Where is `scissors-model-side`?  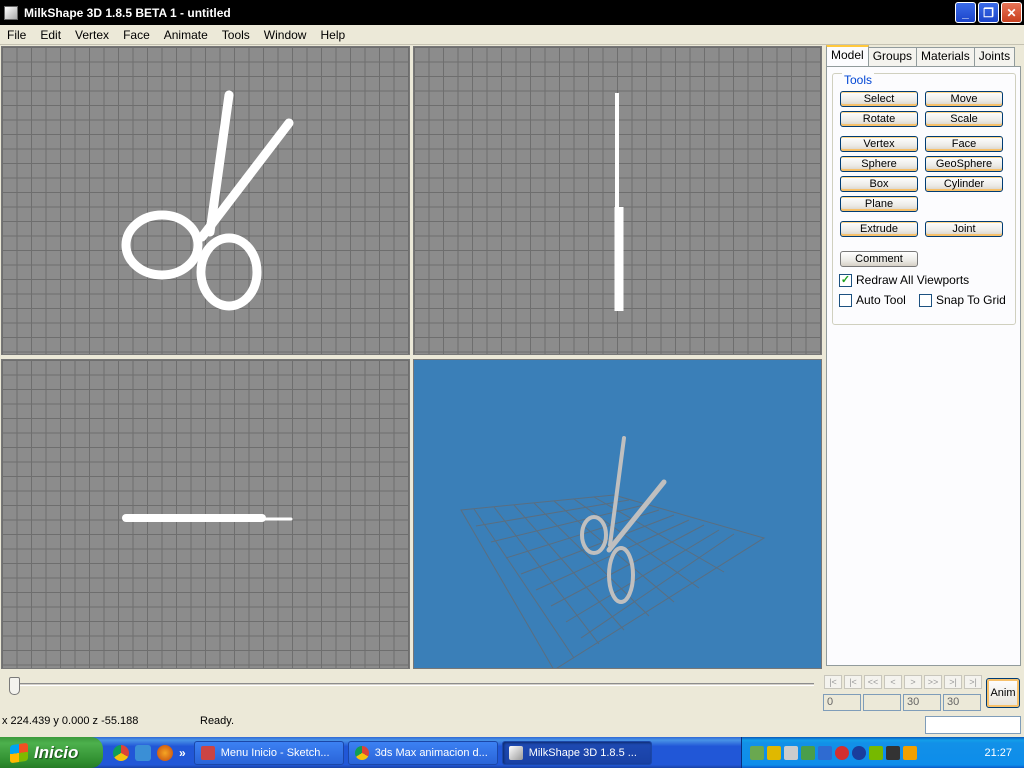
scissors-model-side is located at coordinates (619, 202).